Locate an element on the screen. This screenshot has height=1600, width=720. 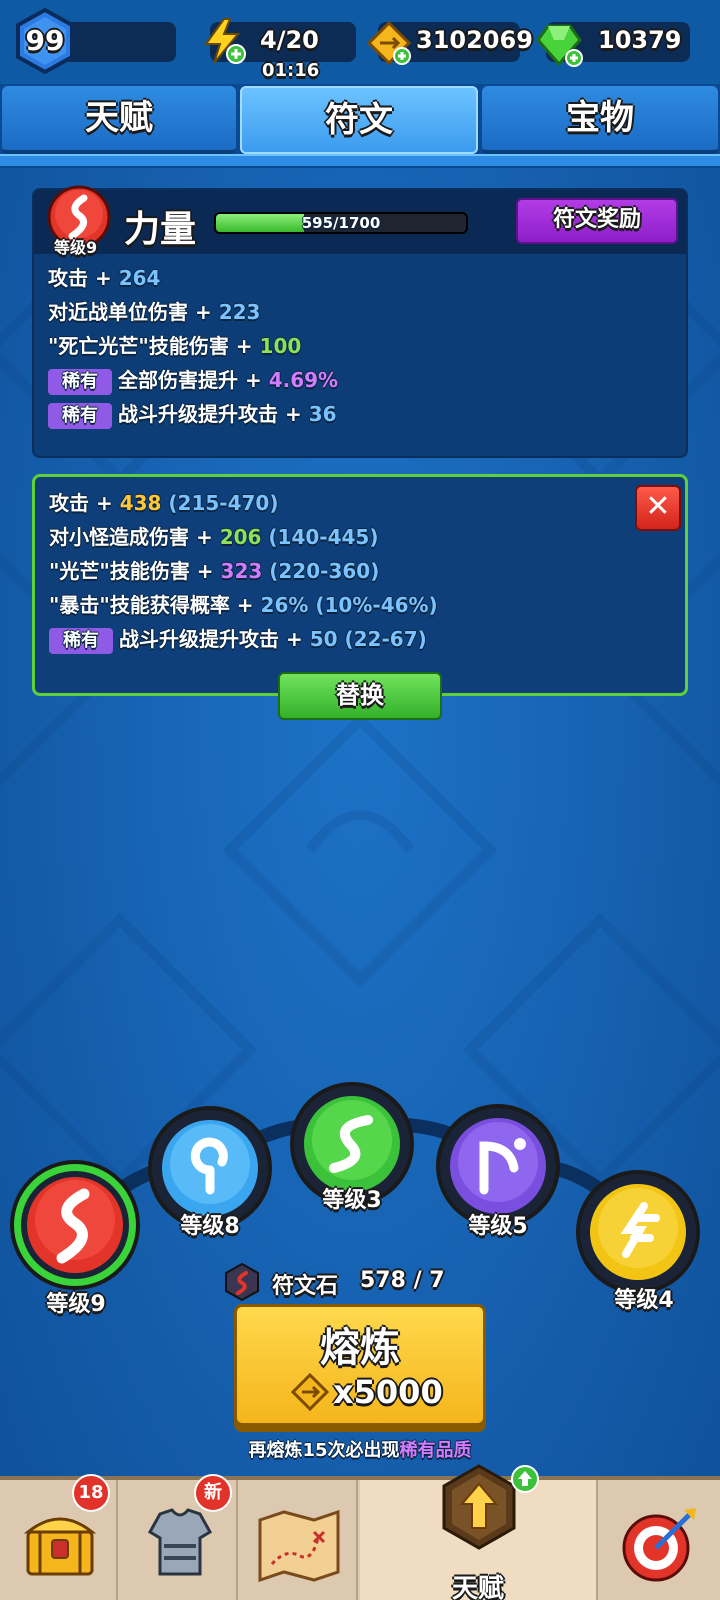
smelt-title: 熔炼 is located at coordinates (360, 1348).